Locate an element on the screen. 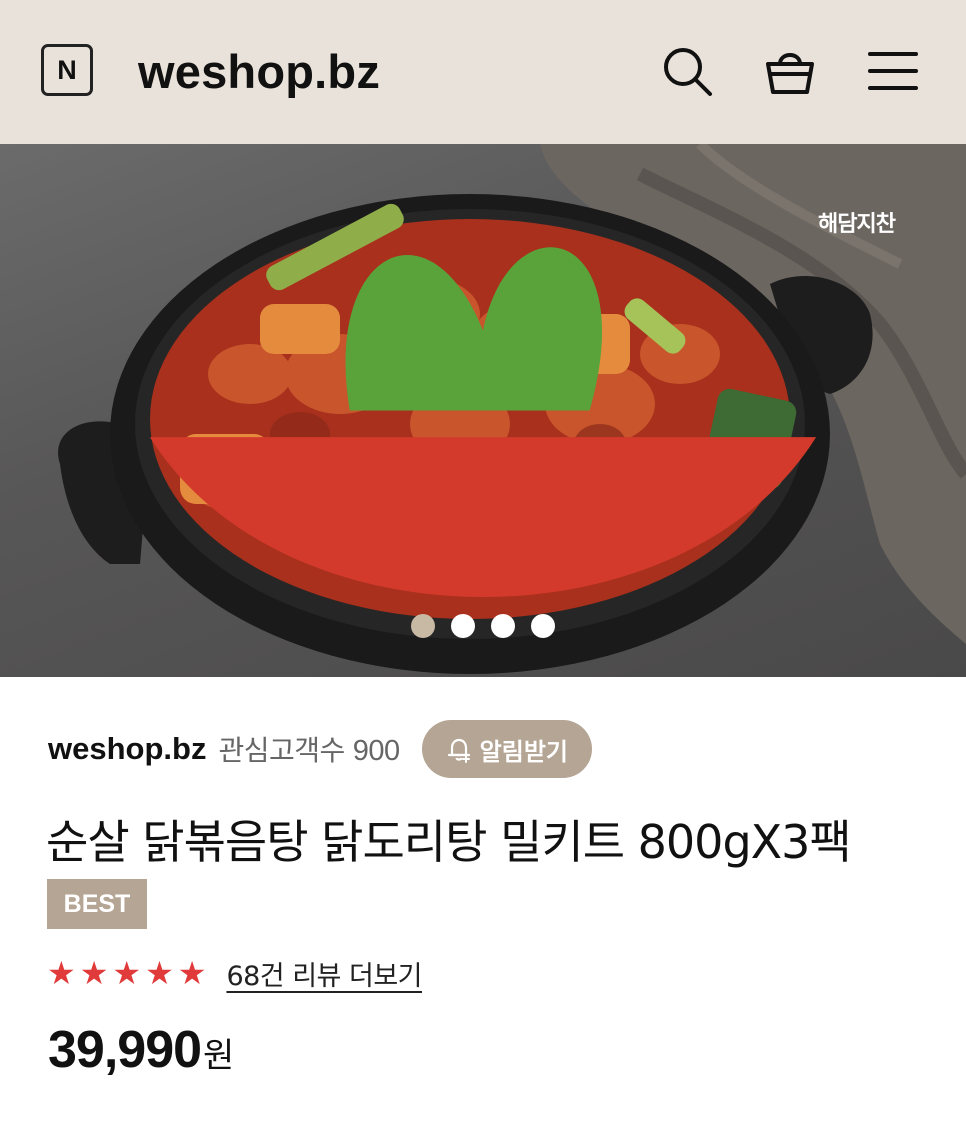  search-icon is located at coordinates (687, 71).